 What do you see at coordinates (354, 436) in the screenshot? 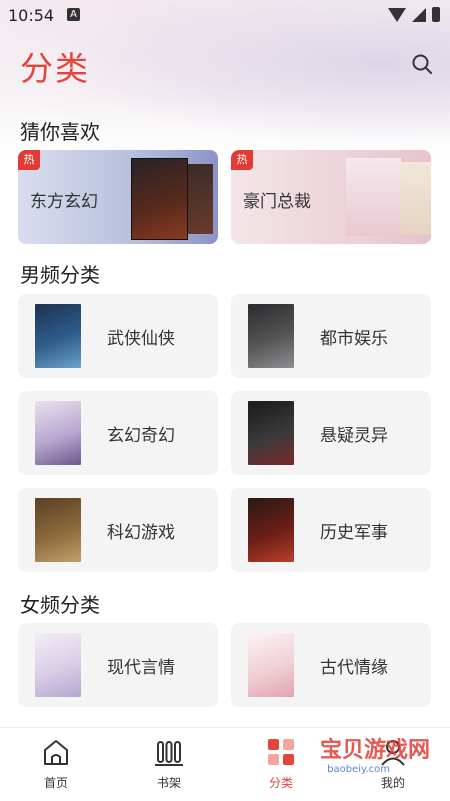
I see `category-label: 悬疑灵异` at bounding box center [354, 436].